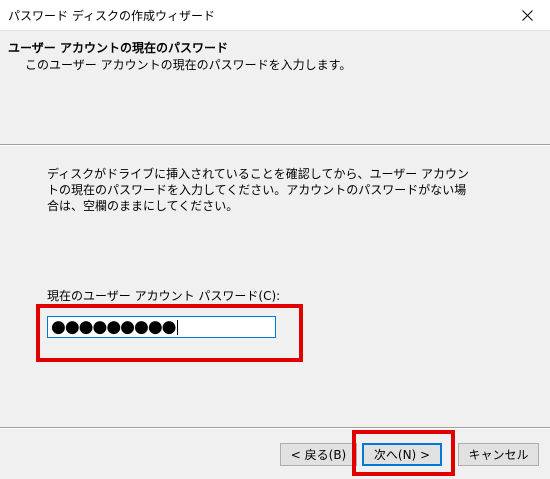 This screenshot has width=550, height=479. What do you see at coordinates (164, 296) in the screenshot?
I see `password-label: 現在のユーザー アカウント パスワード(C):` at bounding box center [164, 296].